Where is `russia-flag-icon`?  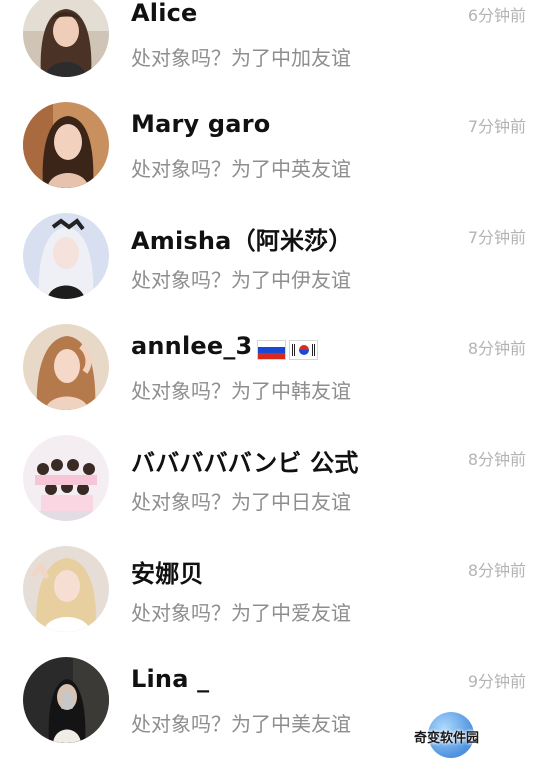 russia-flag-icon is located at coordinates (272, 350).